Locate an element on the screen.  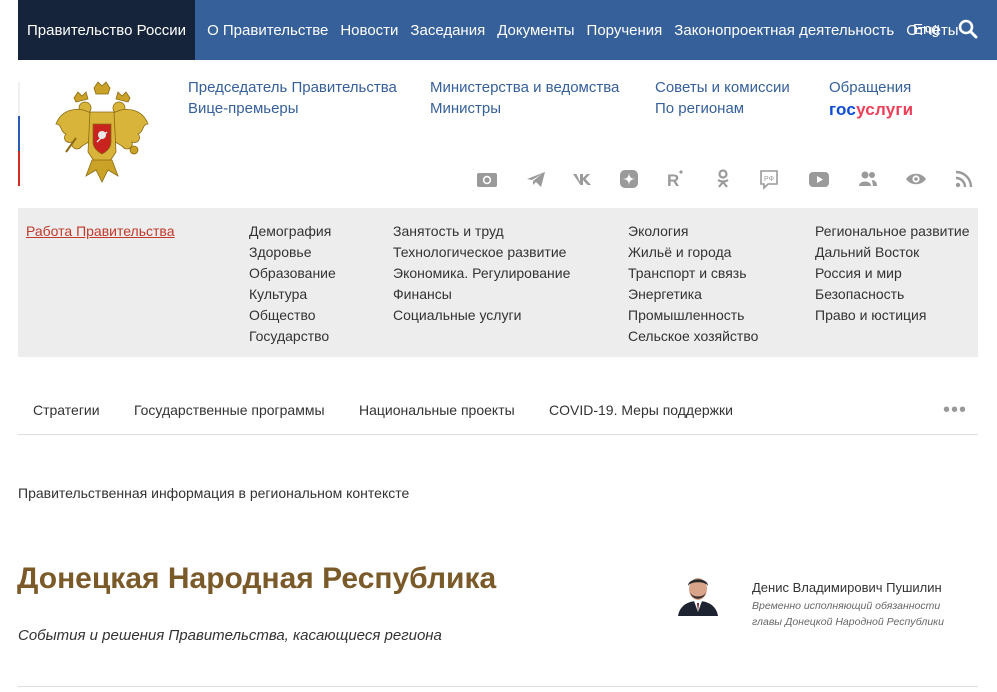
svg-text: РФ is located at coordinates (769, 179).